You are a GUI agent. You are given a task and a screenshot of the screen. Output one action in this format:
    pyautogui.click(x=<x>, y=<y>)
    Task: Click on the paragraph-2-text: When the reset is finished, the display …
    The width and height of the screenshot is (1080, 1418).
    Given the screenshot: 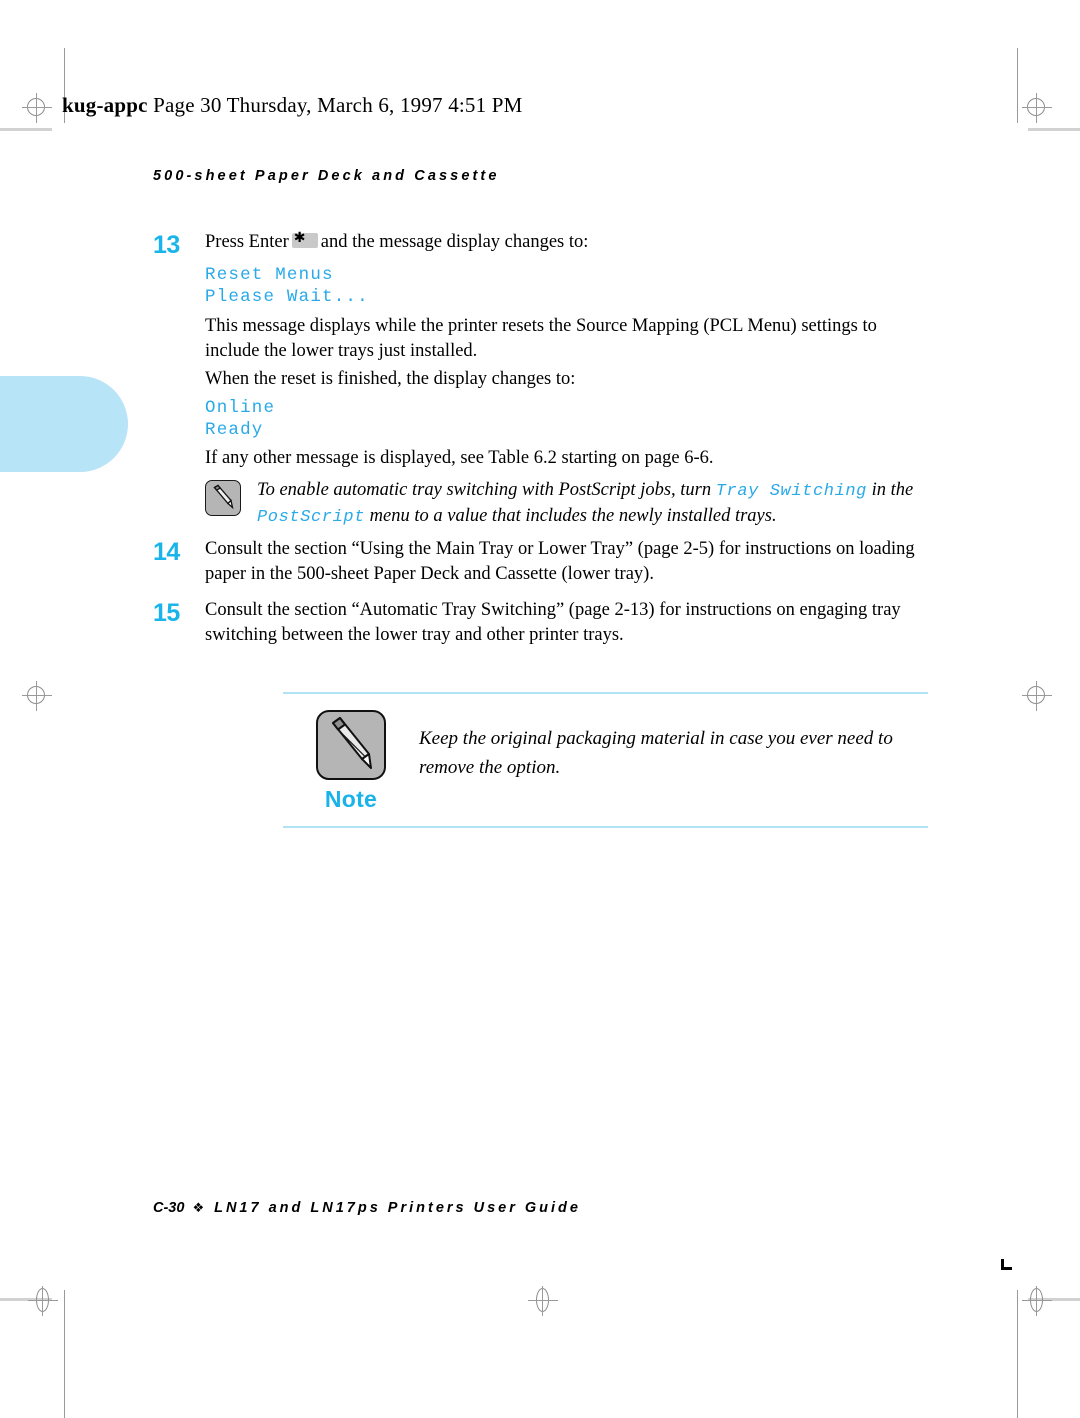 What is the action you would take?
    pyautogui.click(x=390, y=379)
    